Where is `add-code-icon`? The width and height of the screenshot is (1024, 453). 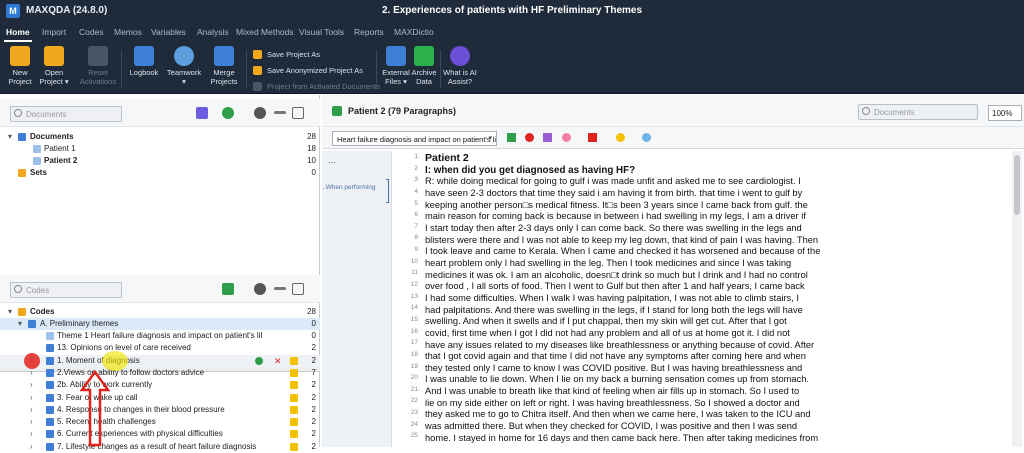
add-code-icon is located at coordinates (228, 289).